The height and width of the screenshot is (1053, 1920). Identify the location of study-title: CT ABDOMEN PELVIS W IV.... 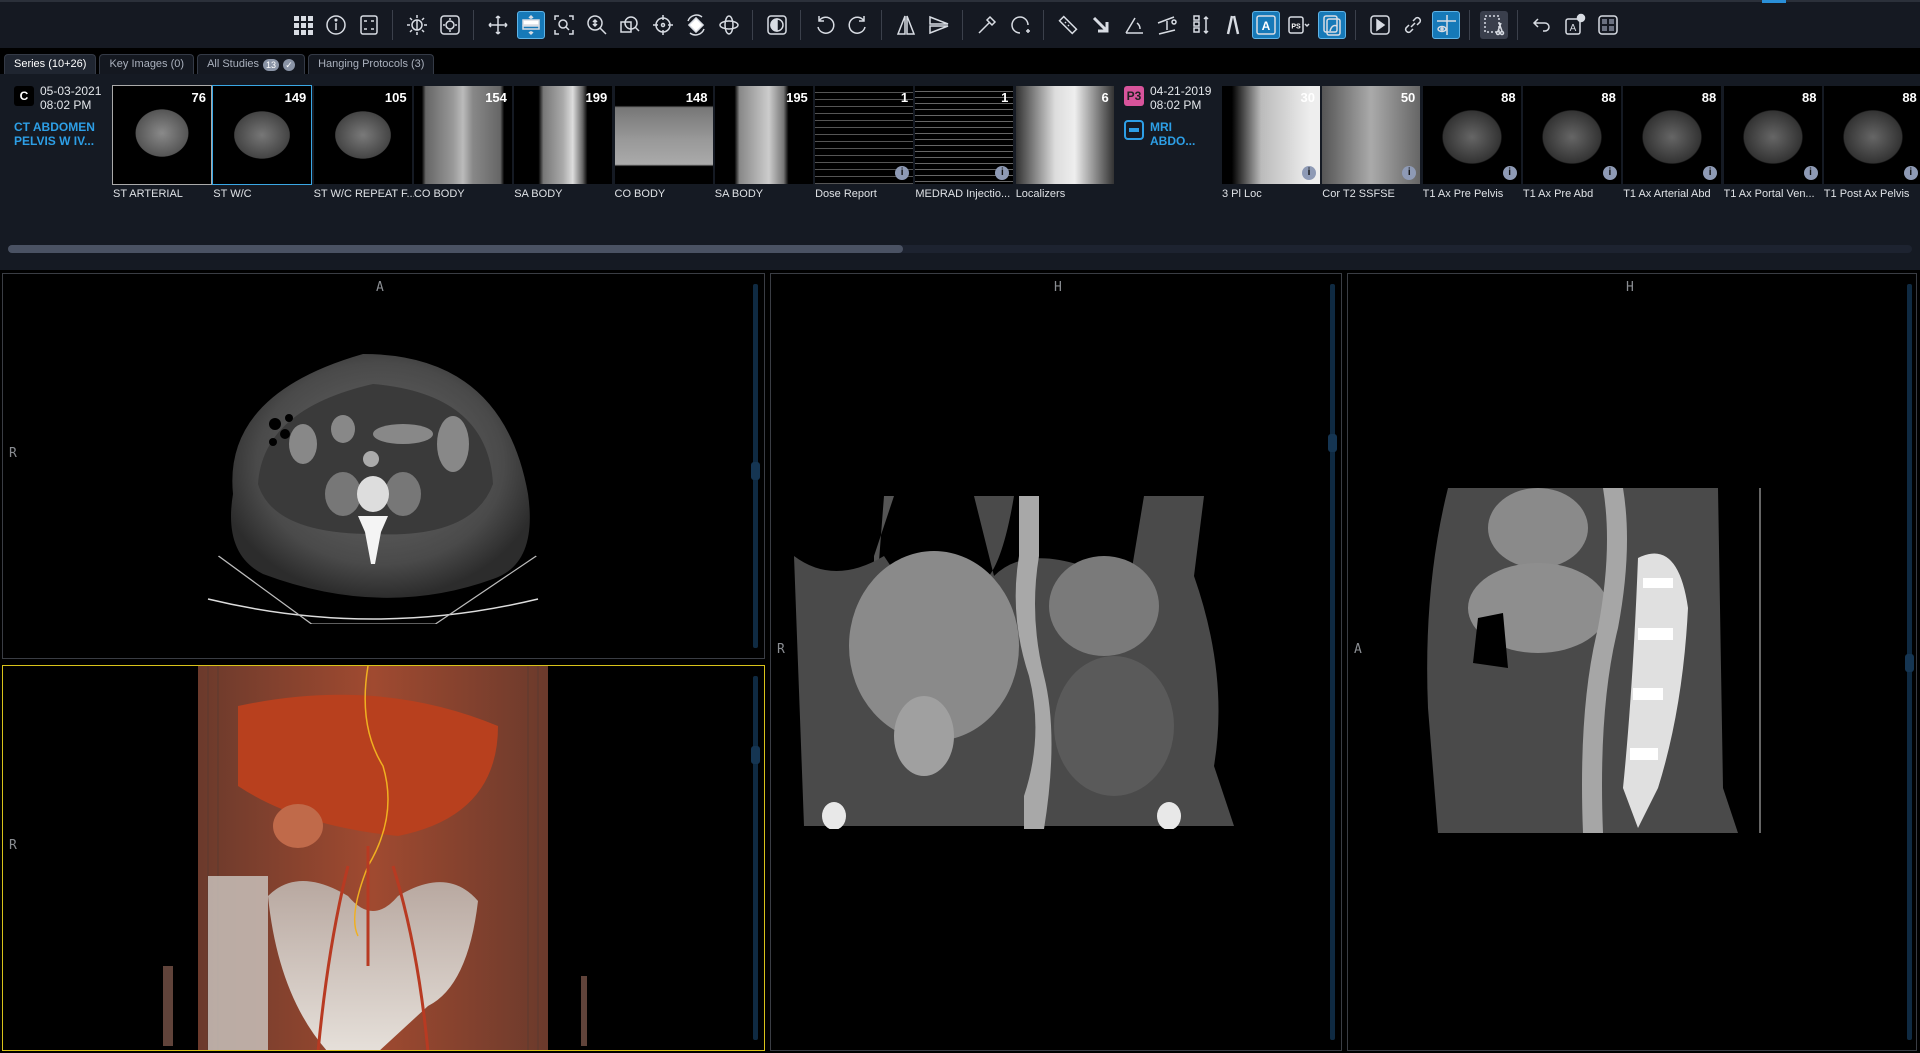
(54, 134).